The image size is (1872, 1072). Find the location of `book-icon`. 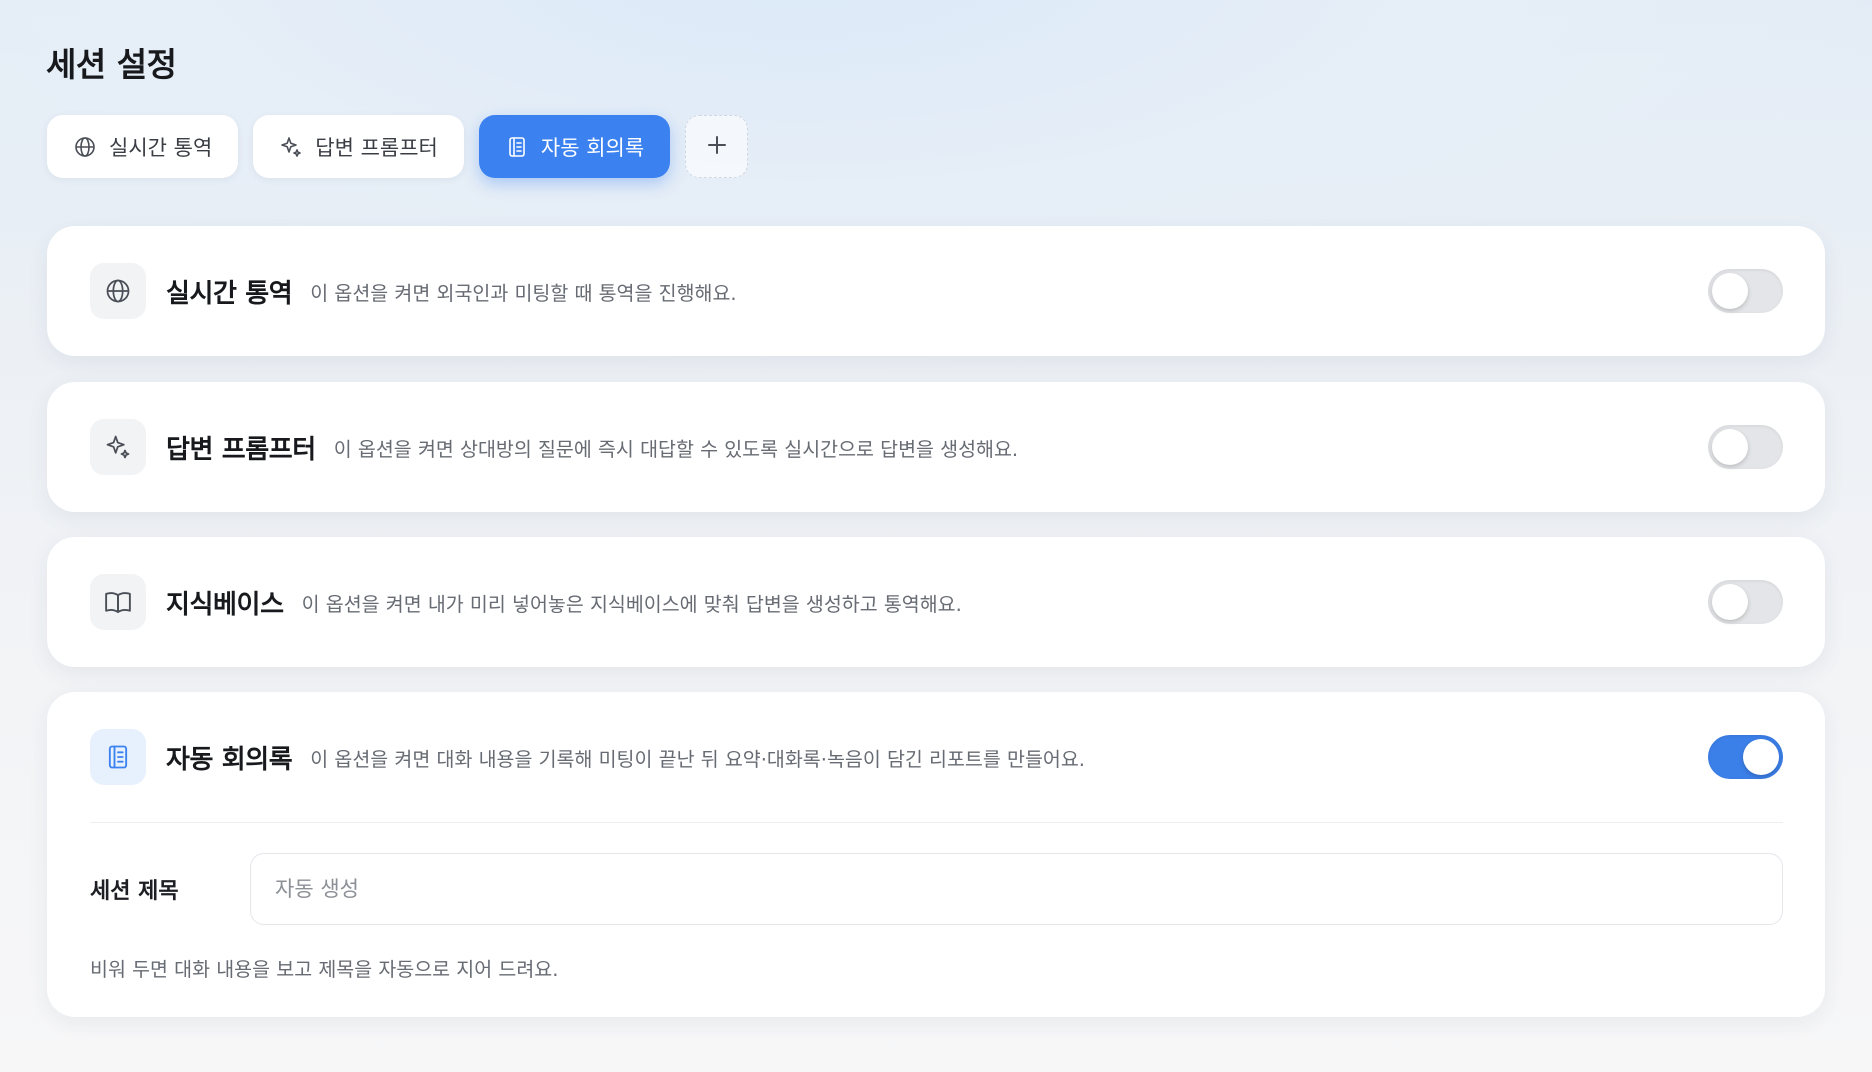

book-icon is located at coordinates (118, 602).